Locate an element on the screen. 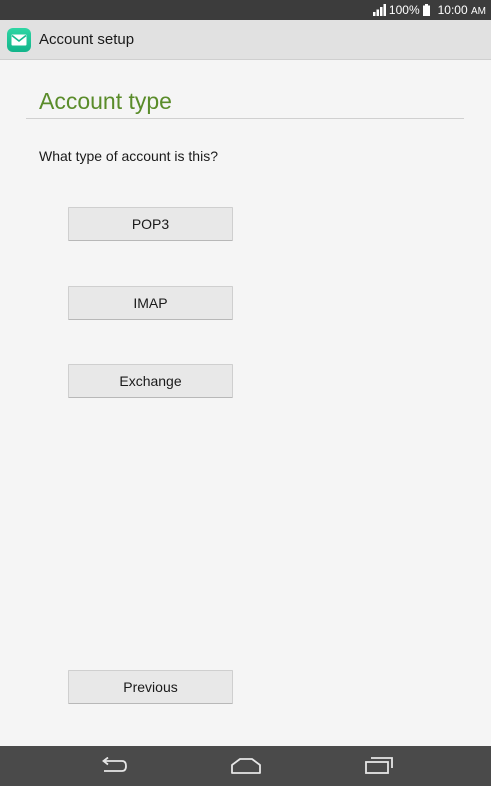 This screenshot has height=786, width=491. action-bar-title: Account setup is located at coordinates (87, 39).